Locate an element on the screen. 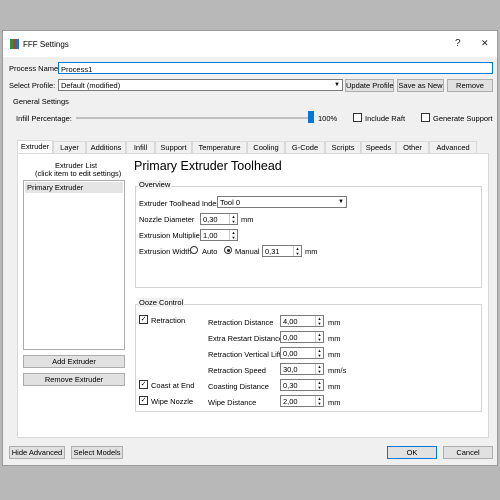 The height and width of the screenshot is (500, 500). remove-profile-button: Remove is located at coordinates (470, 85).